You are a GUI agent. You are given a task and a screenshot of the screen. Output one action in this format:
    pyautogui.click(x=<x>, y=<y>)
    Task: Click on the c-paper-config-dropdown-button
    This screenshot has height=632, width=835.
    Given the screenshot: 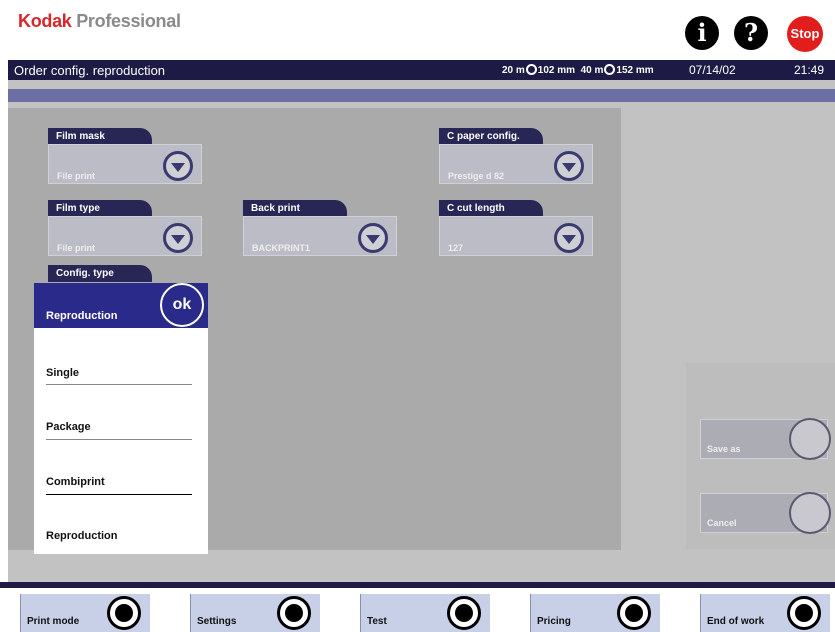 What is the action you would take?
    pyautogui.click(x=569, y=166)
    